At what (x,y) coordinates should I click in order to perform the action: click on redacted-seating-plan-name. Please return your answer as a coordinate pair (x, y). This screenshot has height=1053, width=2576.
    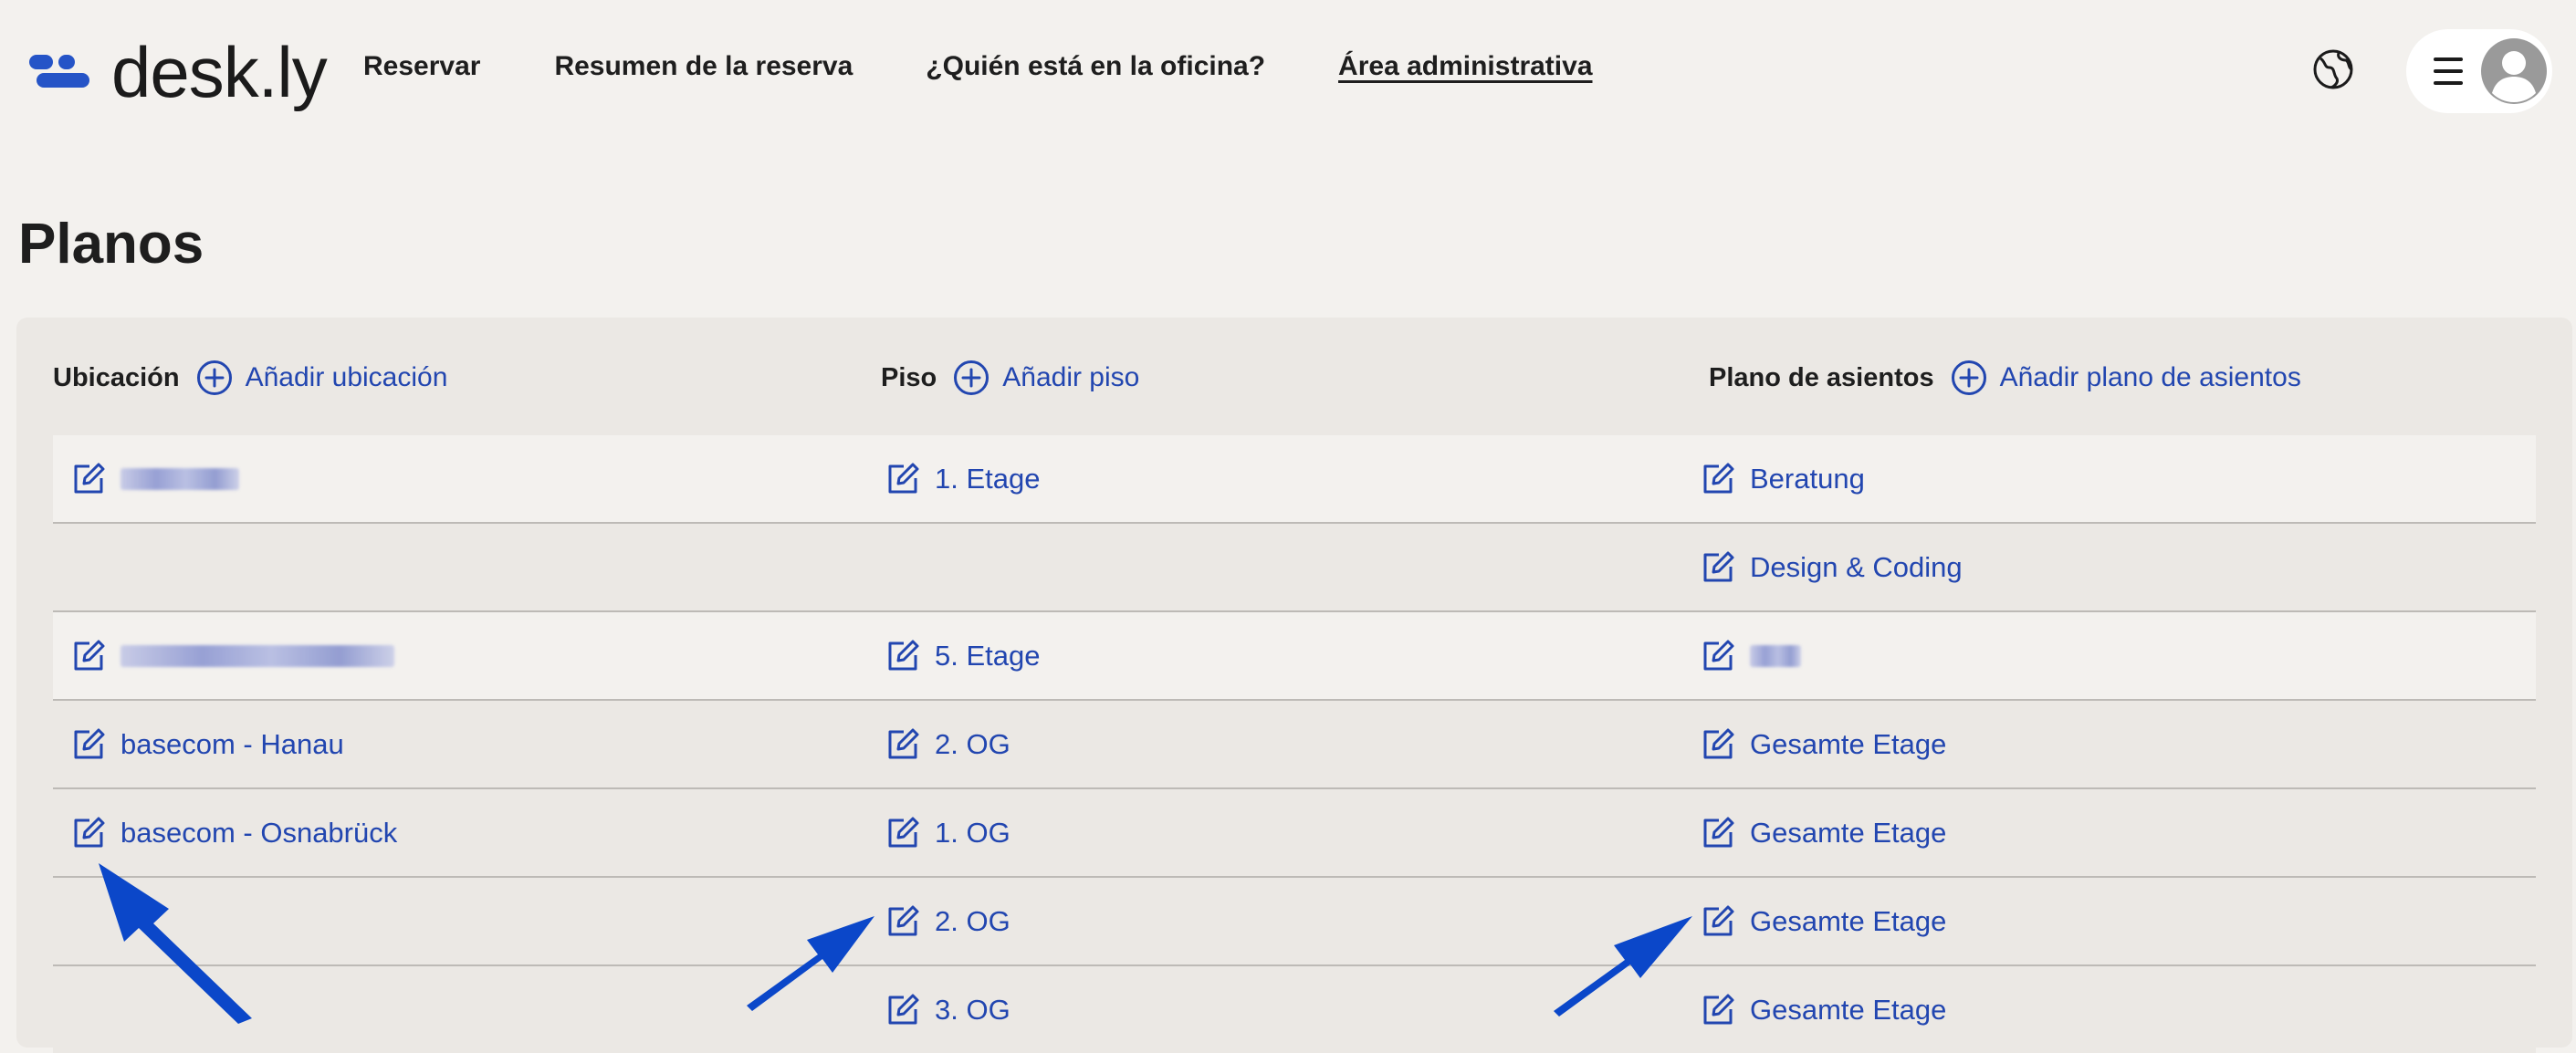
    Looking at the image, I should click on (1775, 655).